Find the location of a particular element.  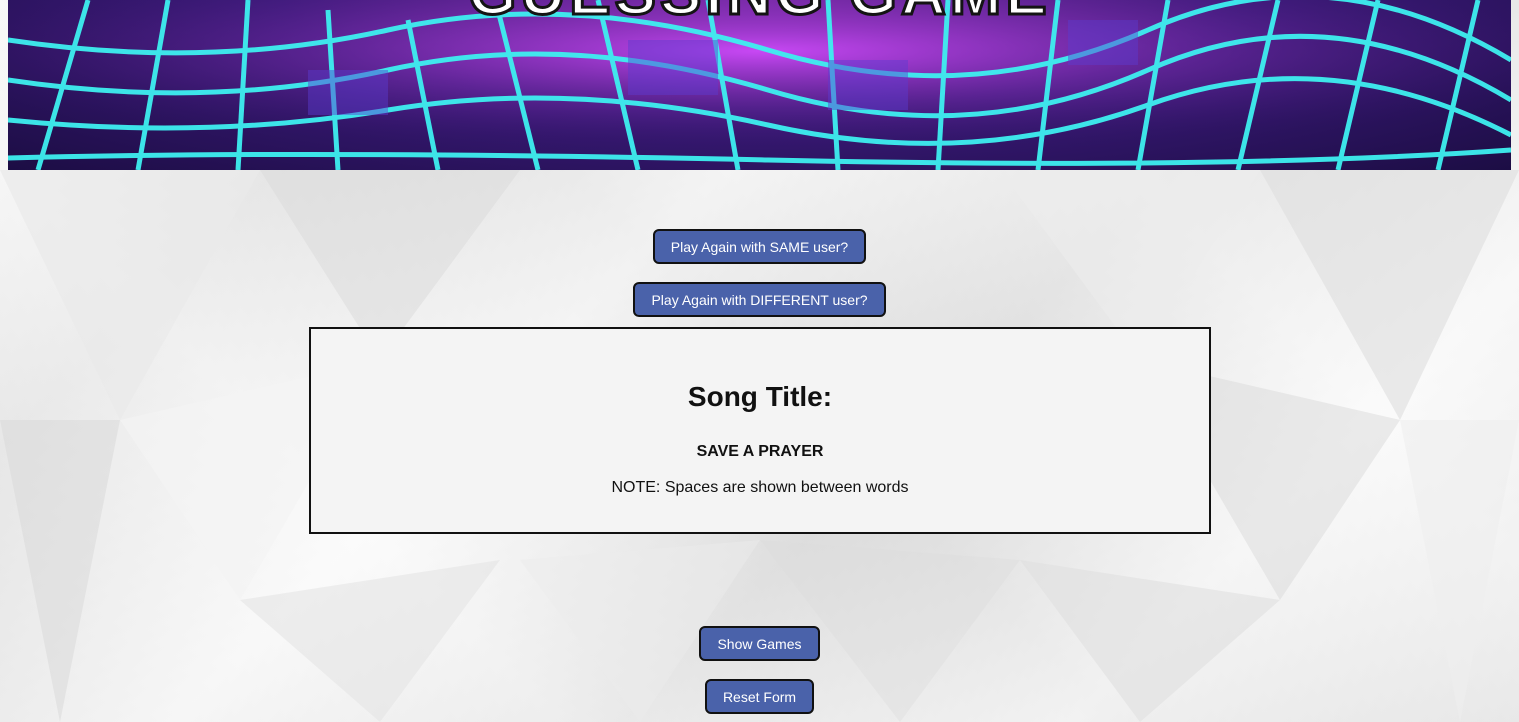

song-note: NOTE: Spaces are shown between words is located at coordinates (760, 487).